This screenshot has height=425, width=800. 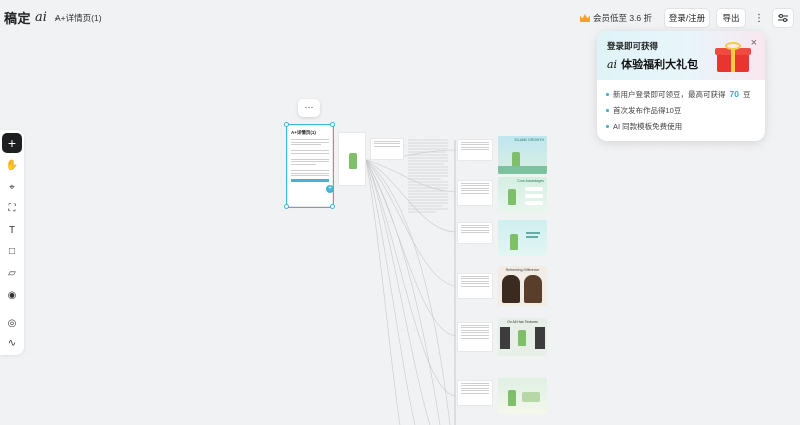 What do you see at coordinates (309, 108) in the screenshot?
I see `selection-more-button: ···` at bounding box center [309, 108].